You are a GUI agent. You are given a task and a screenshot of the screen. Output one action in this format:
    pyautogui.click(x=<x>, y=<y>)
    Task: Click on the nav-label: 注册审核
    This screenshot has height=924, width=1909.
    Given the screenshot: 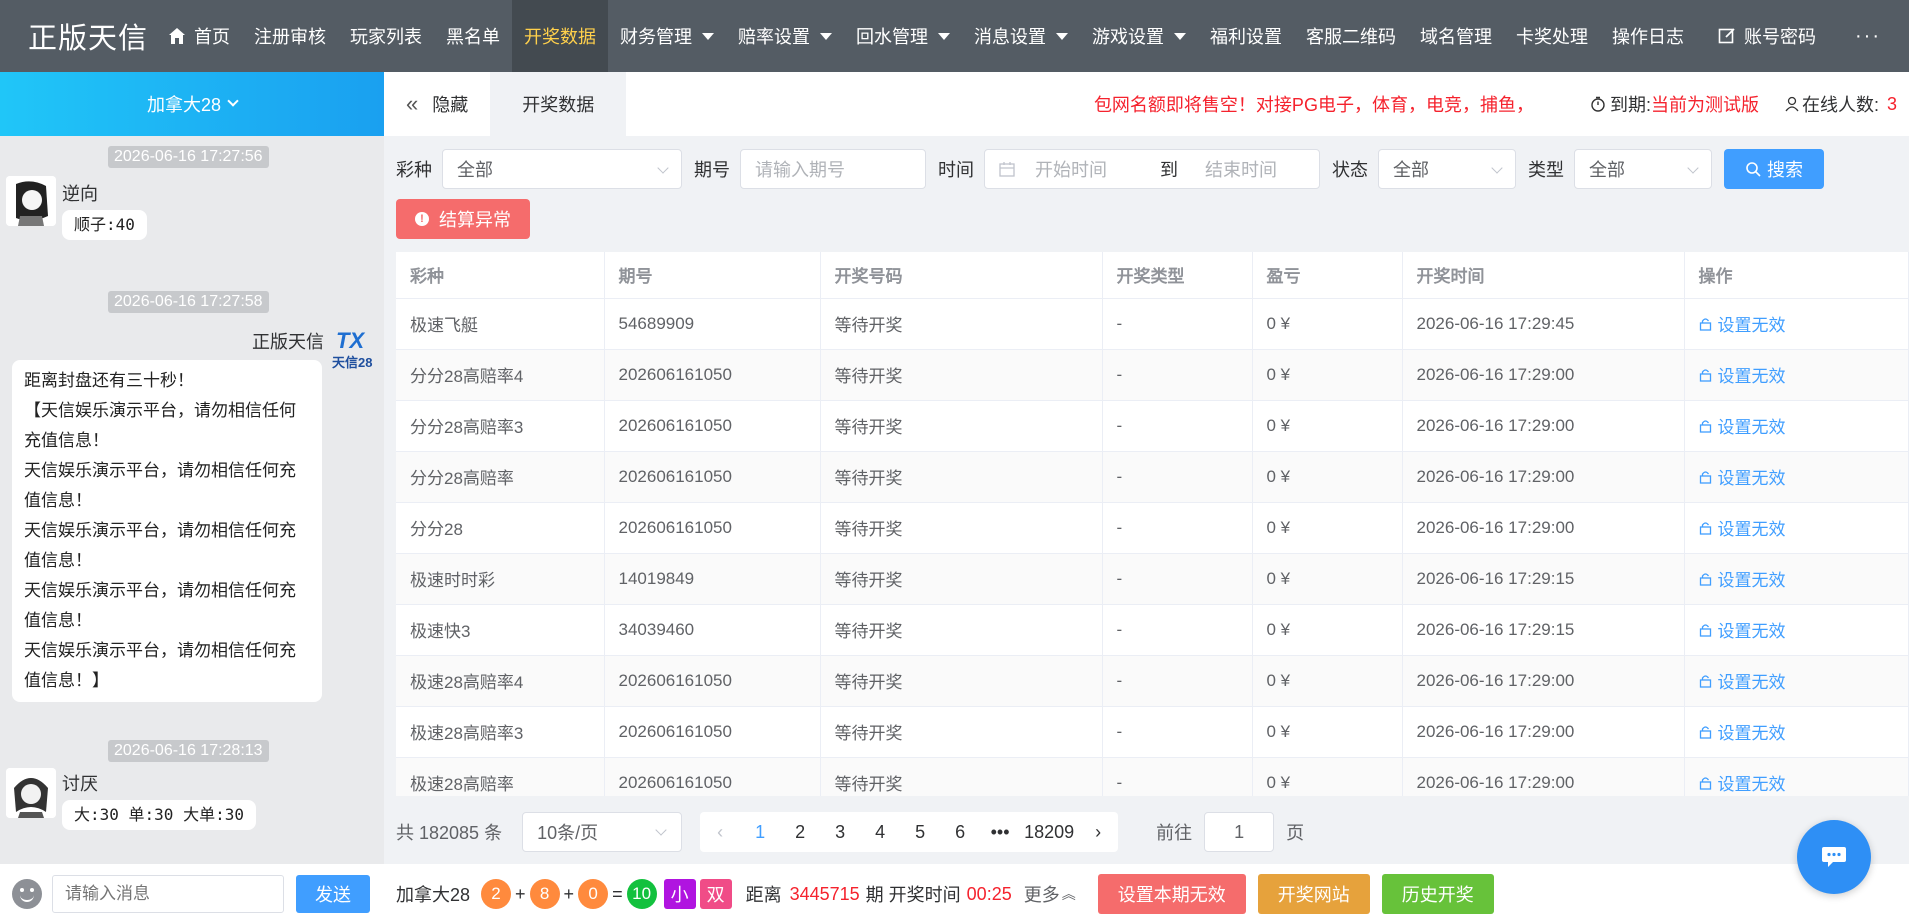 What is the action you would take?
    pyautogui.click(x=290, y=37)
    